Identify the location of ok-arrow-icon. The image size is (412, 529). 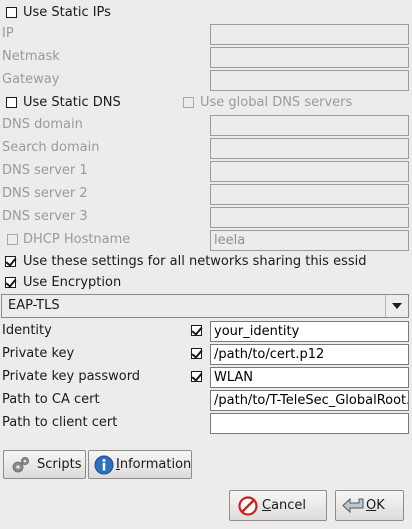
(353, 505).